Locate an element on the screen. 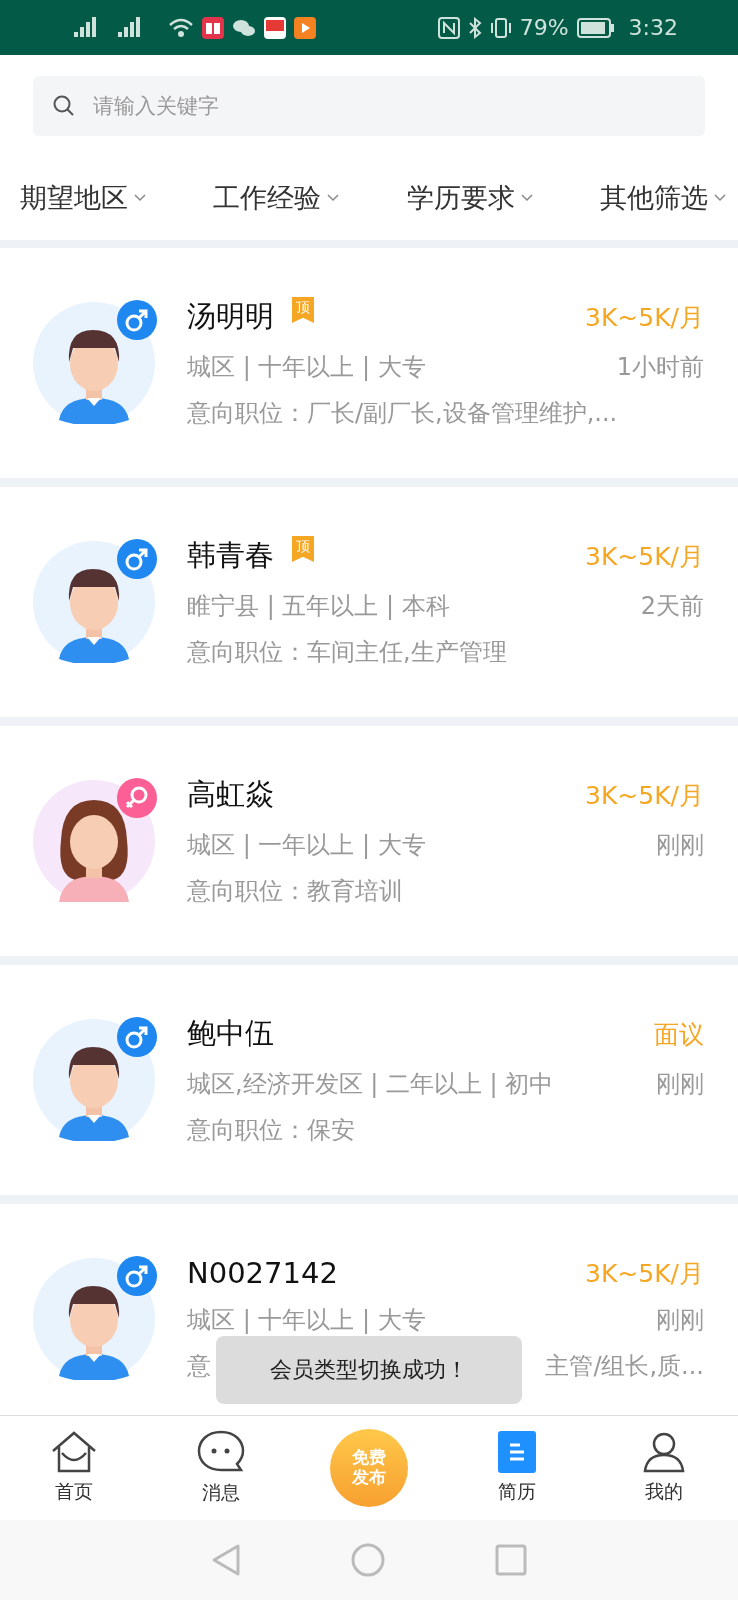  tab-item: 首页 is located at coordinates (73, 1468).